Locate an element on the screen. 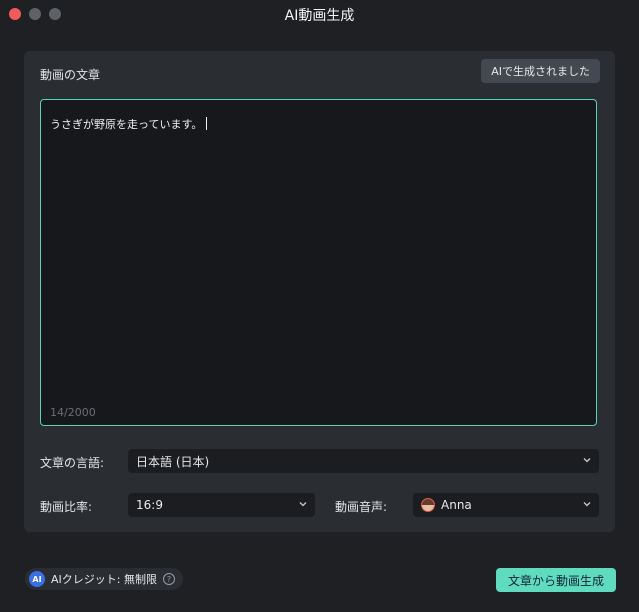 The image size is (639, 612). language-value: 日本語 (日本) is located at coordinates (173, 461).